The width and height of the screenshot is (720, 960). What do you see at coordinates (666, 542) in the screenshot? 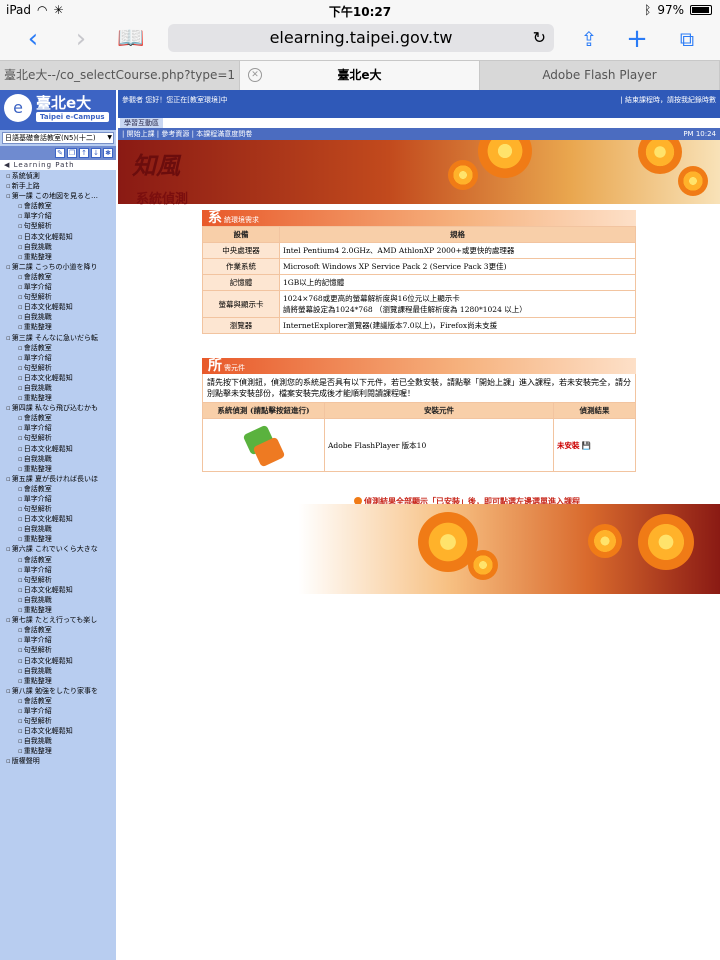
I see `flower-graphic` at bounding box center [666, 542].